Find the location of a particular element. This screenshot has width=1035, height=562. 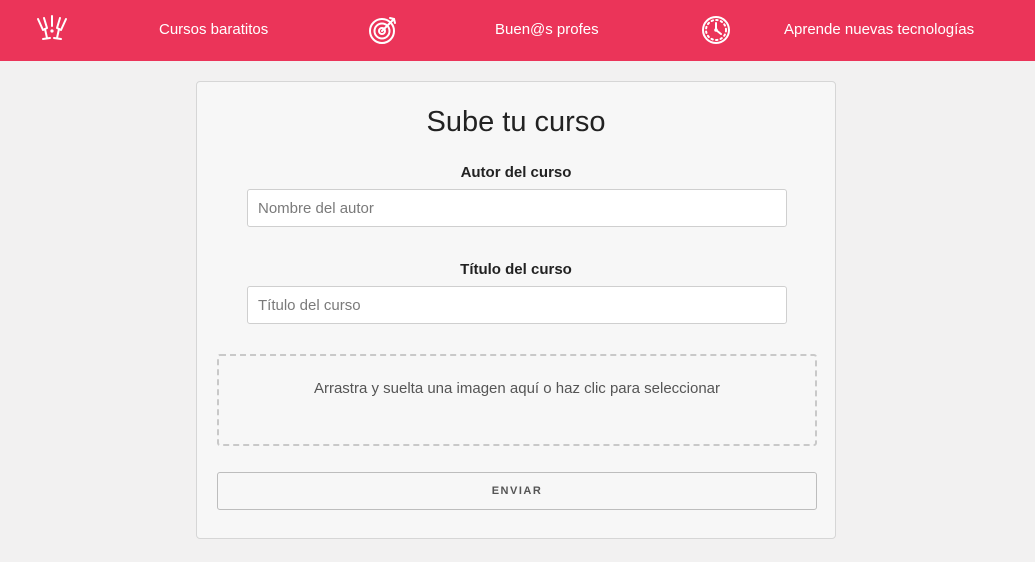

course-title-label: Título del curso is located at coordinates (516, 269).